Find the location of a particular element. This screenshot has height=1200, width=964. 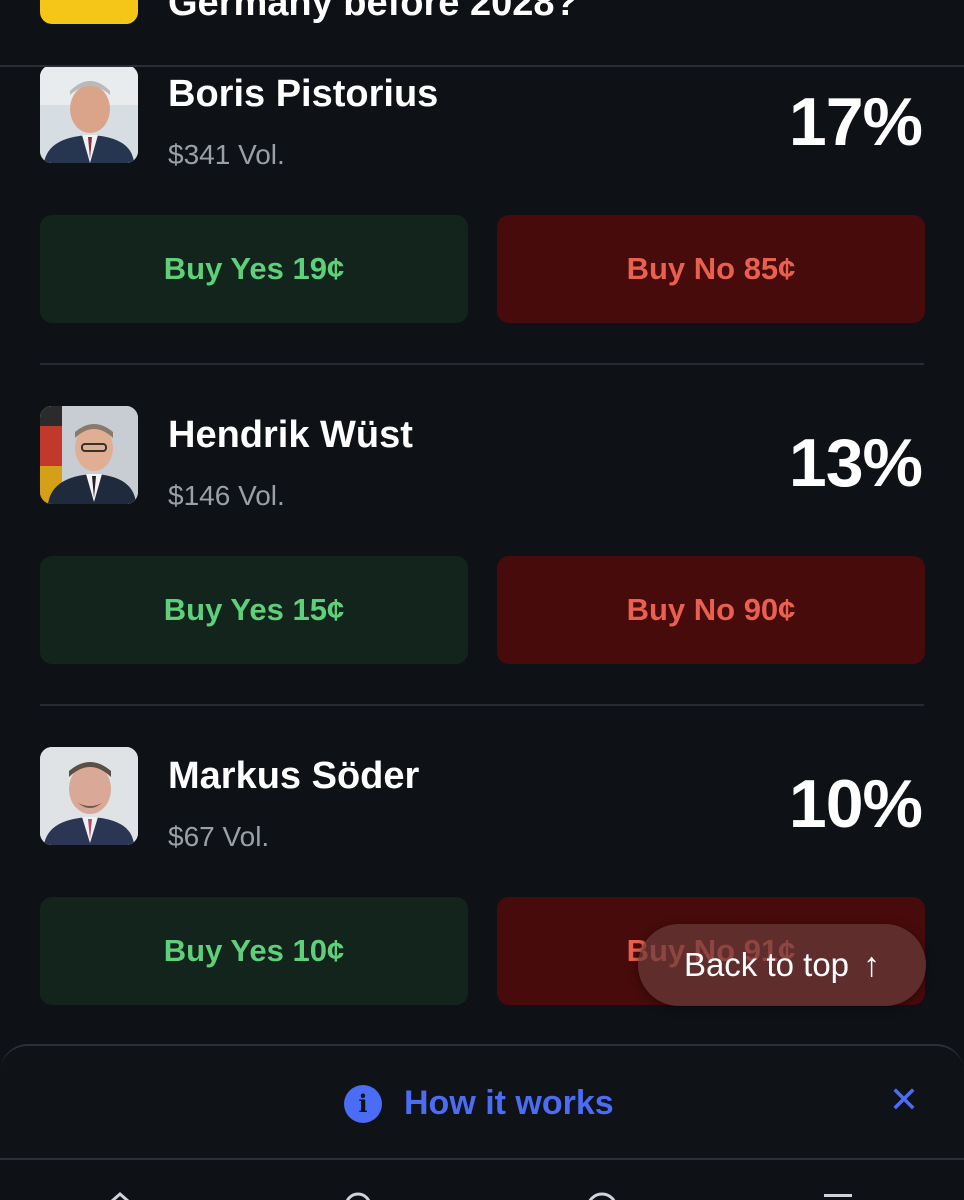

outcome-name: Boris Pistorius is located at coordinates (303, 94).